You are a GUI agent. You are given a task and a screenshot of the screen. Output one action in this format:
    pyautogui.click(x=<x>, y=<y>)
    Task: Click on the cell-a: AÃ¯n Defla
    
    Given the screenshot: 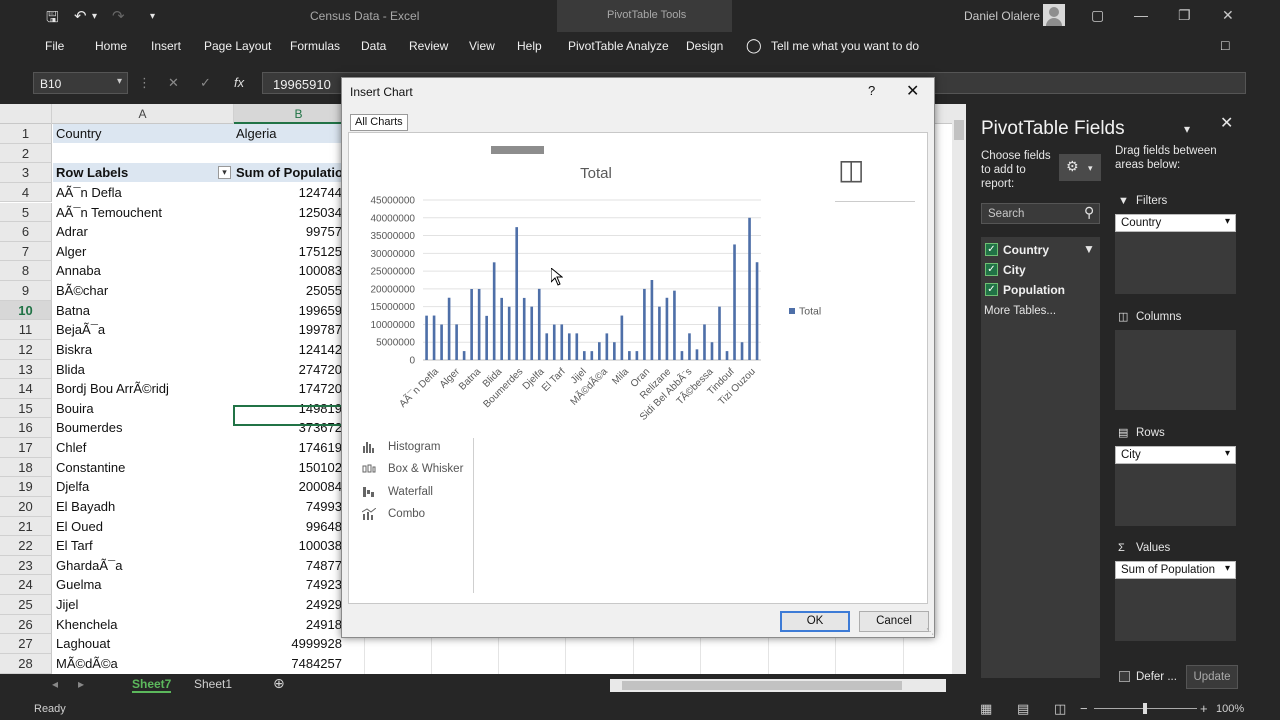 What is the action you would take?
    pyautogui.click(x=89, y=193)
    